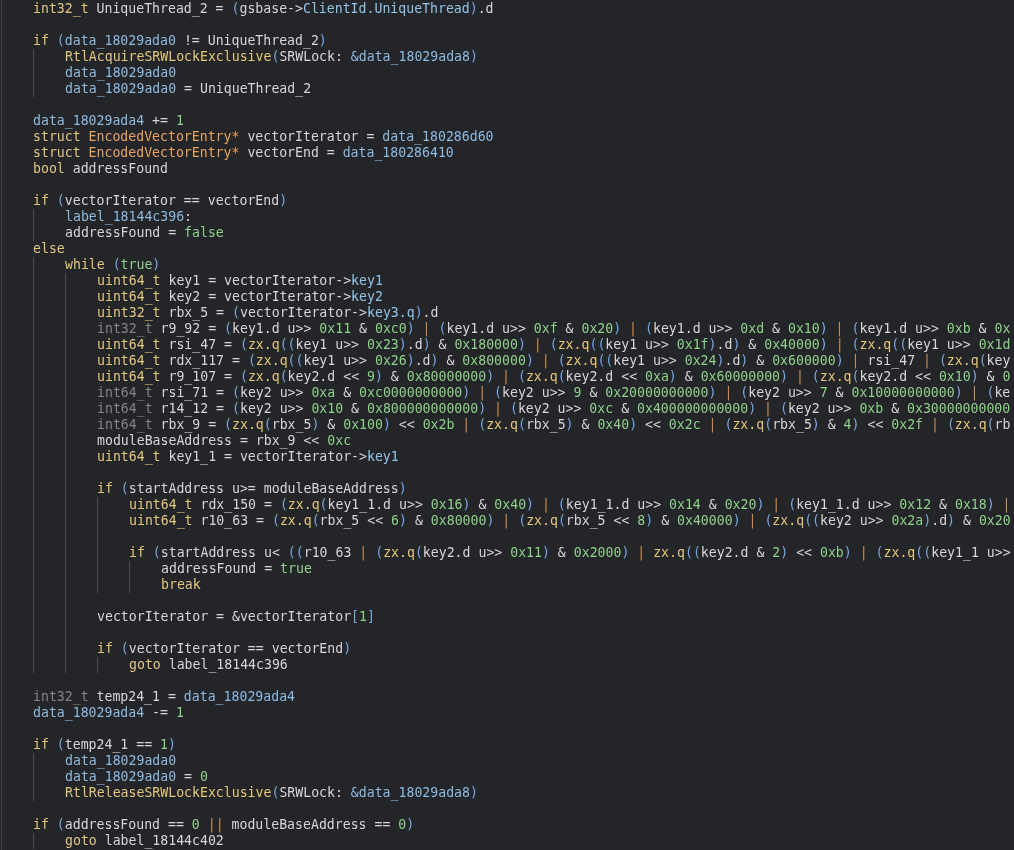  Describe the element at coordinates (224, 441) in the screenshot. I see `code-line: moduleBaseAddress = rbx_9 << 0xc` at that location.